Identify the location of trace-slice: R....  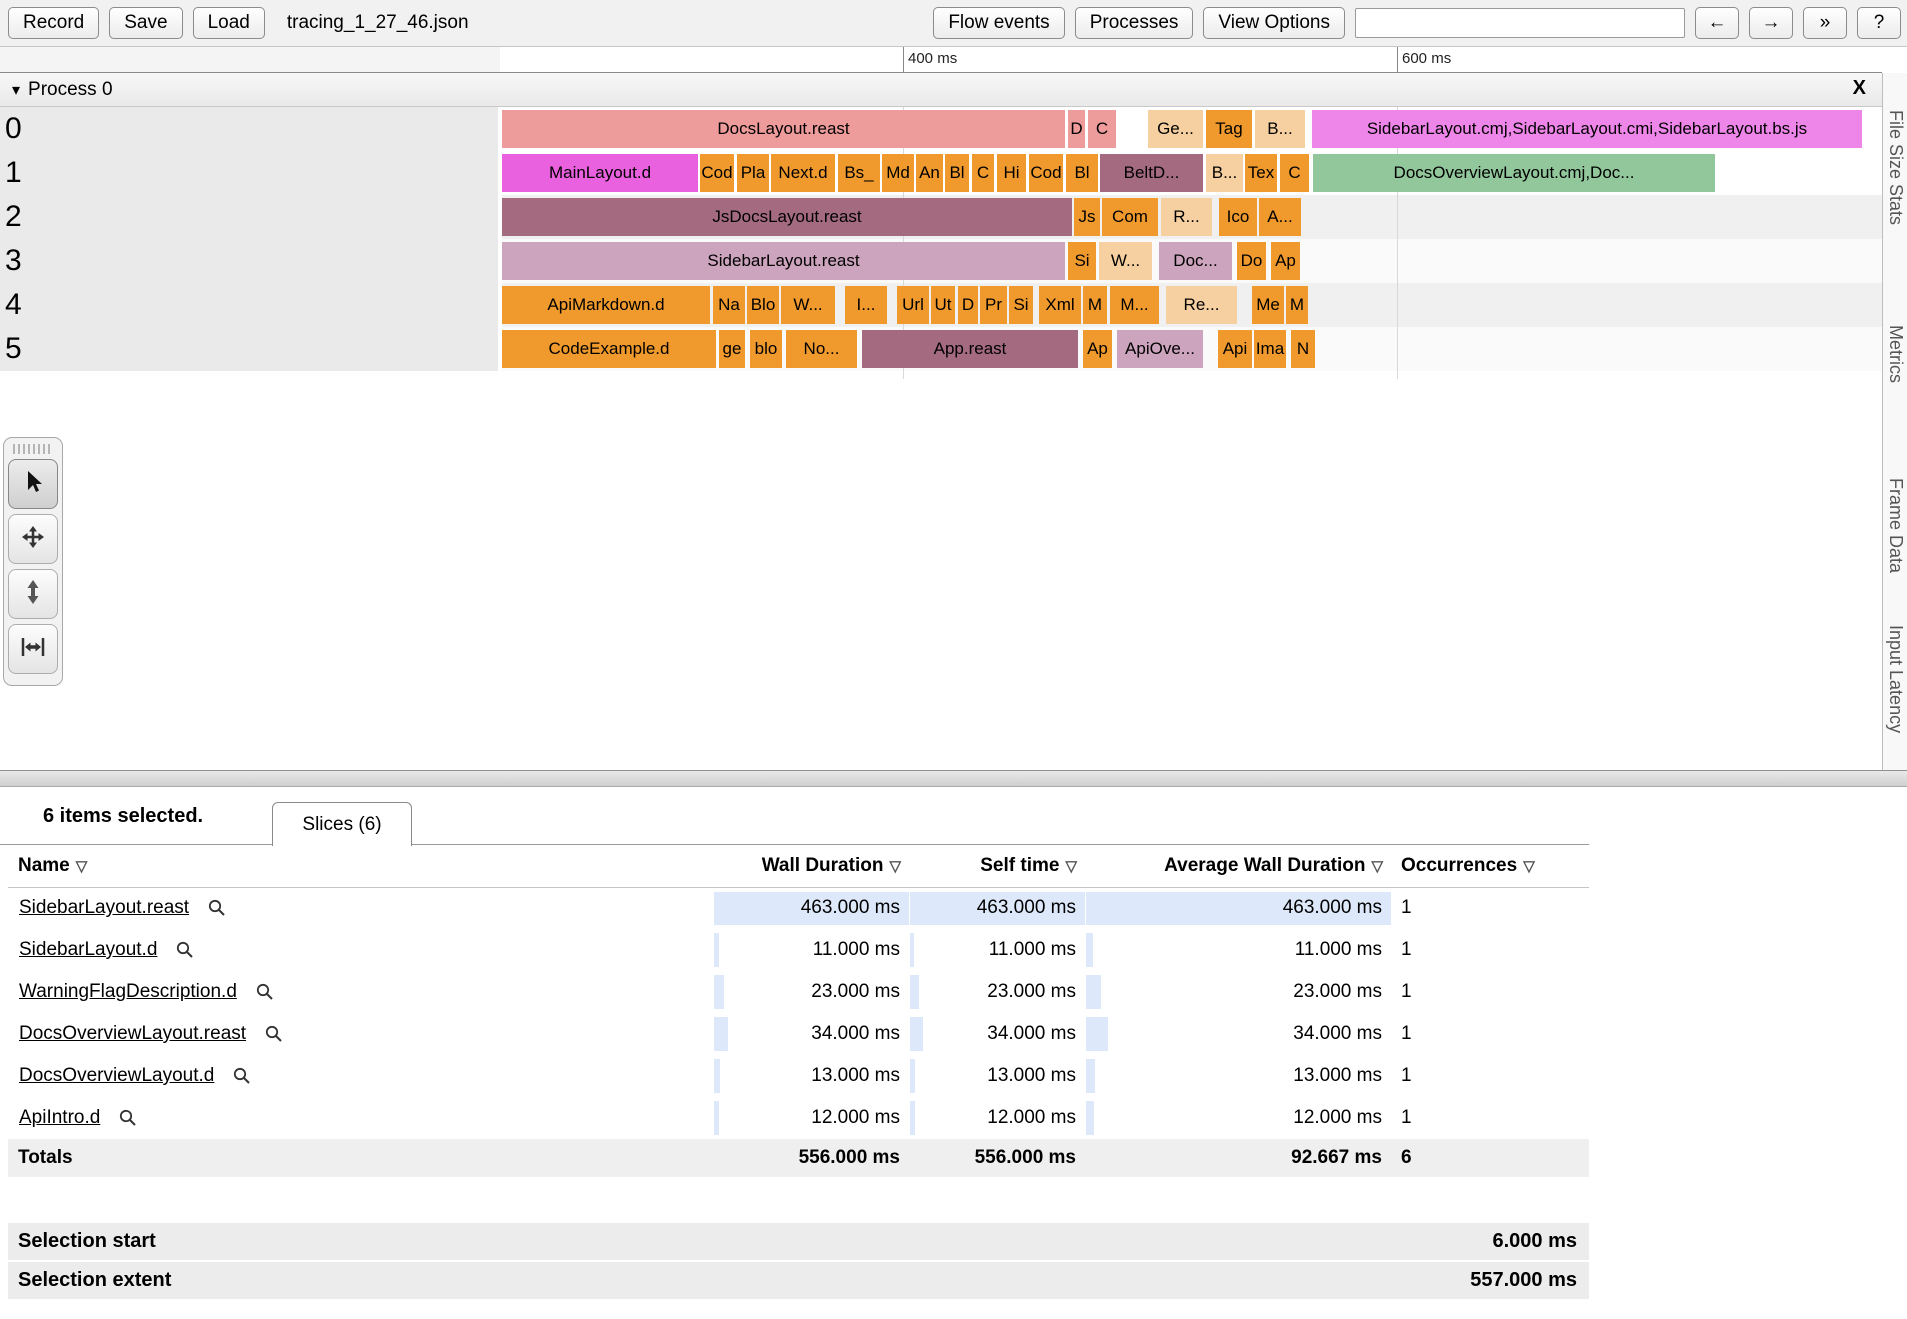
(1186, 217).